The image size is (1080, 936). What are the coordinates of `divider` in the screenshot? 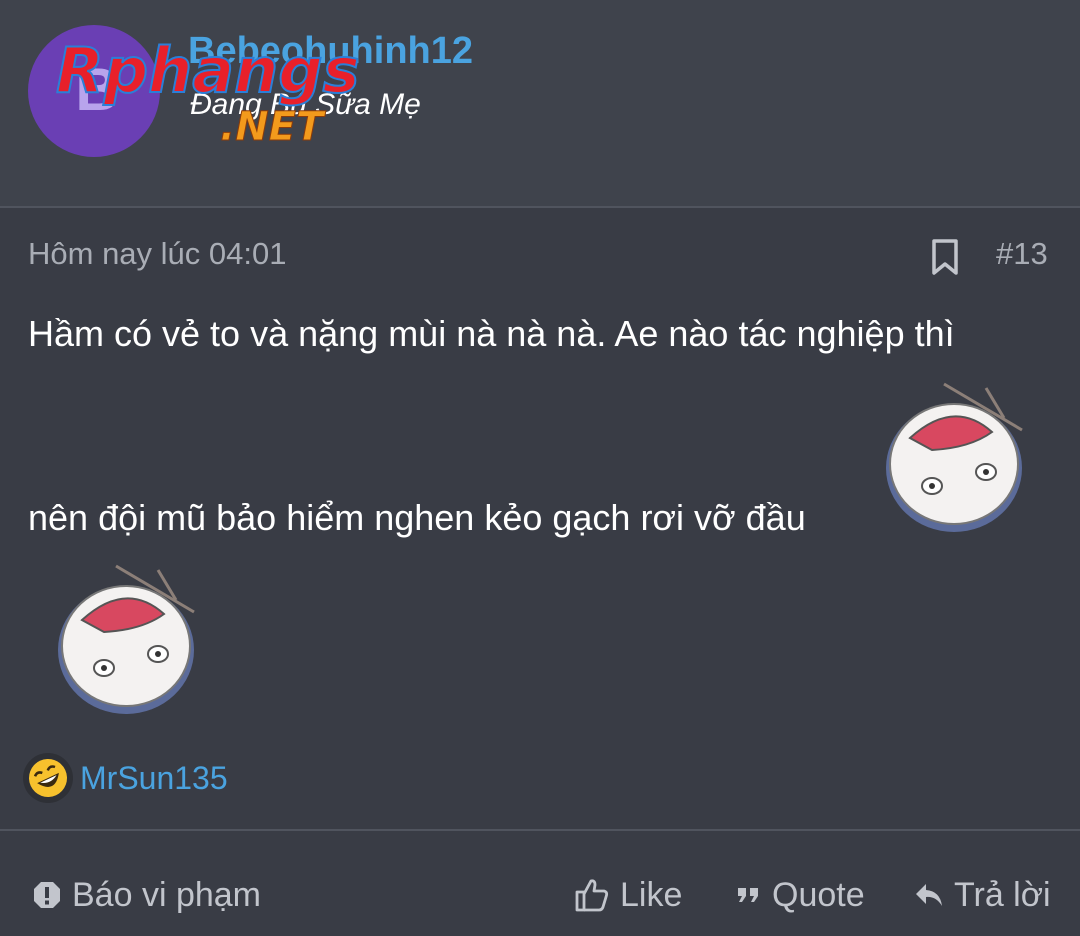 It's located at (540, 830).